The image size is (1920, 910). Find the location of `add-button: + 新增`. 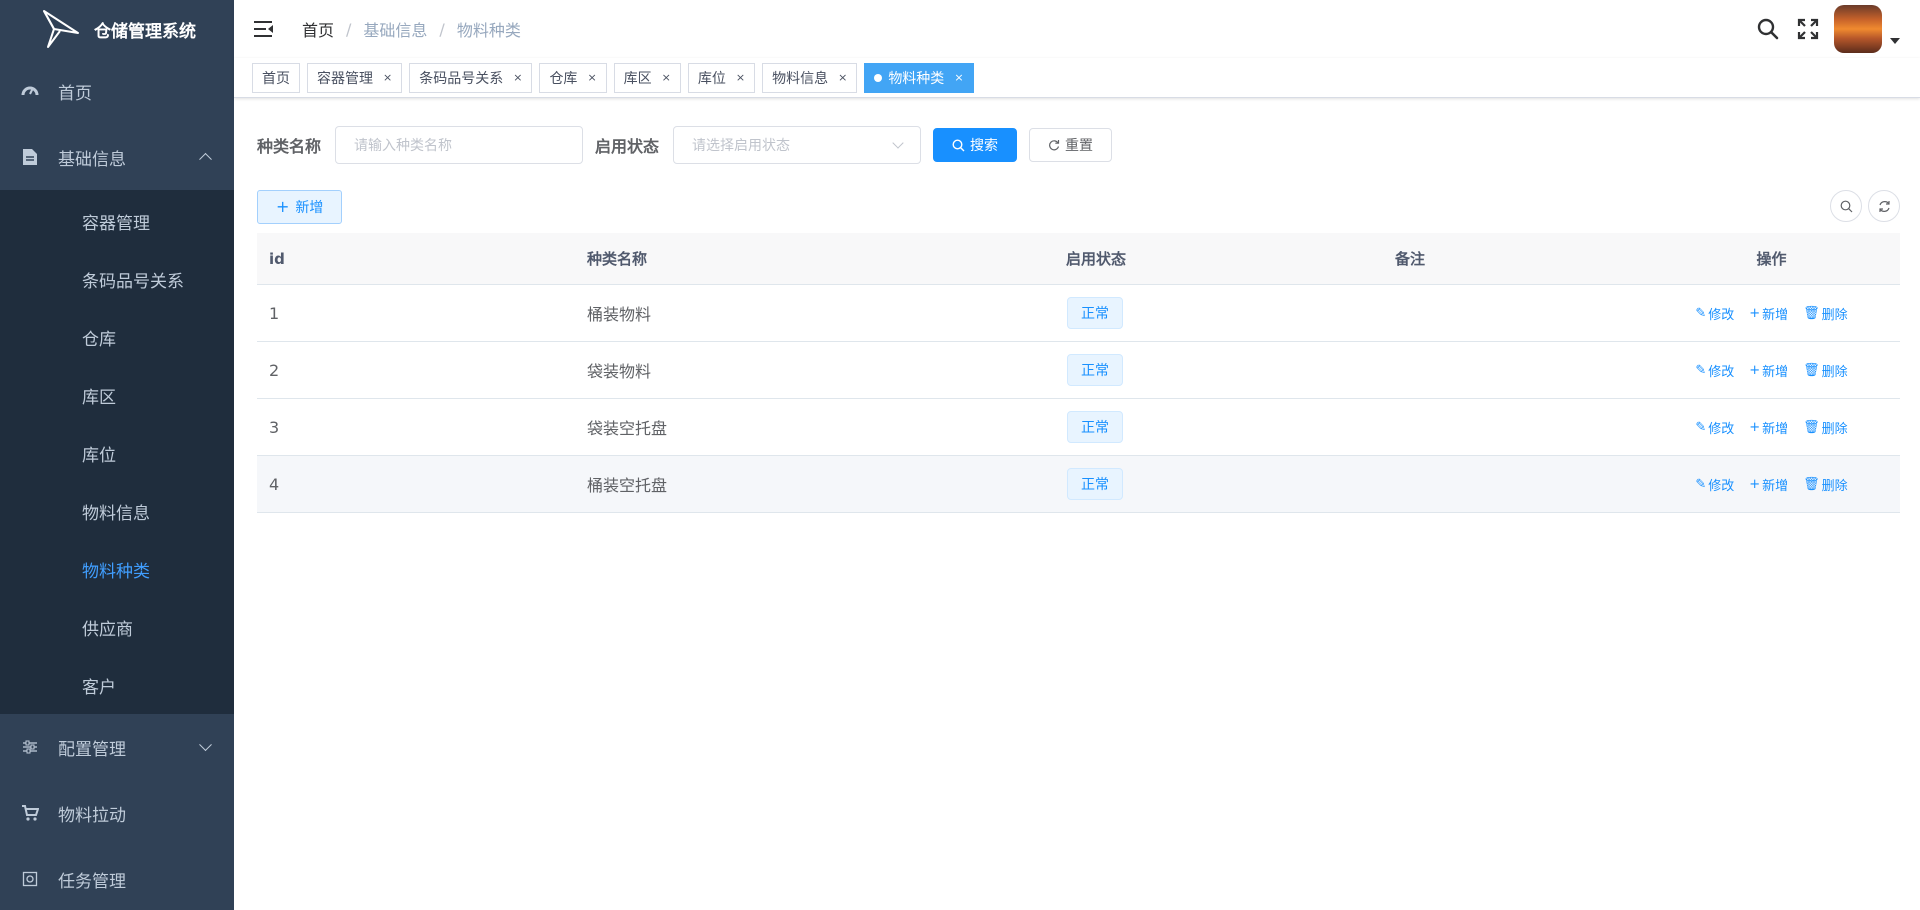

add-button: + 新增 is located at coordinates (300, 207).